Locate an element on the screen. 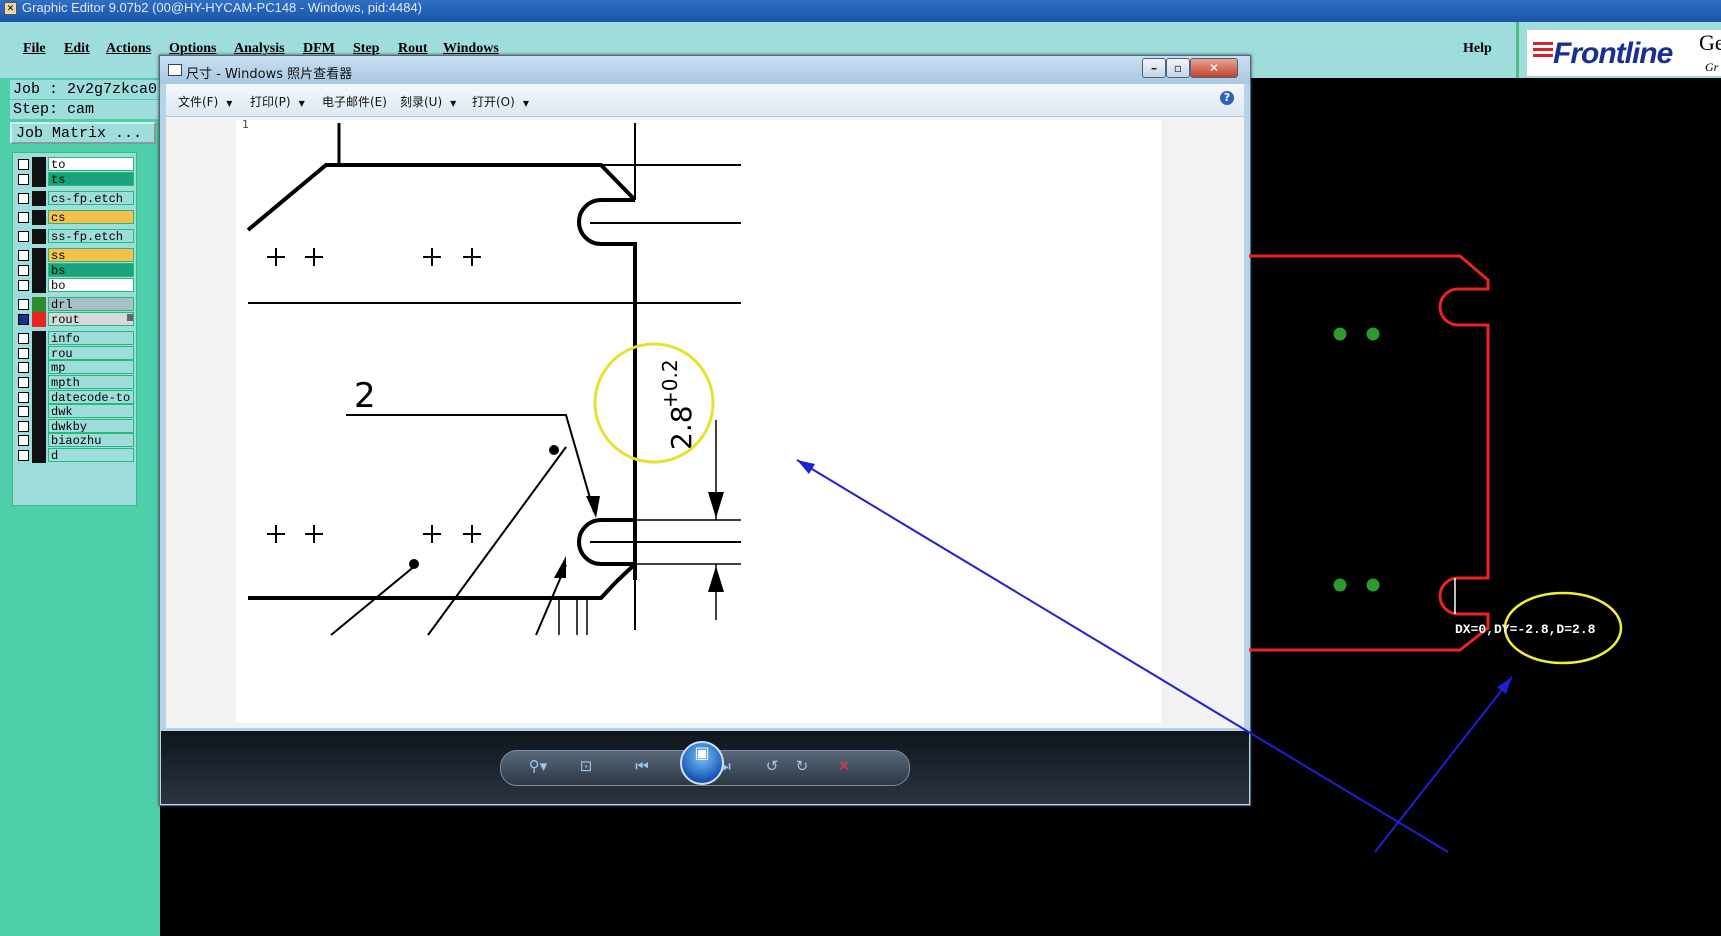 The image size is (1721, 936). rout-outline is located at coordinates (1369, 453).